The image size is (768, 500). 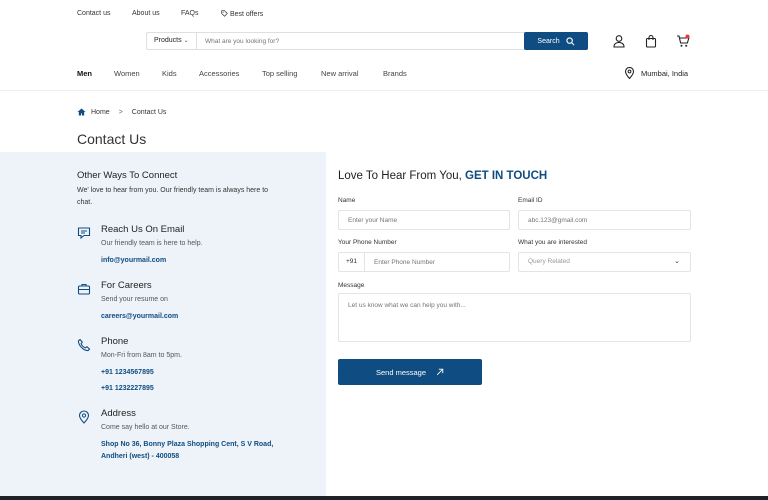 What do you see at coordinates (84, 73) in the screenshot?
I see `nav-item-men: Men` at bounding box center [84, 73].